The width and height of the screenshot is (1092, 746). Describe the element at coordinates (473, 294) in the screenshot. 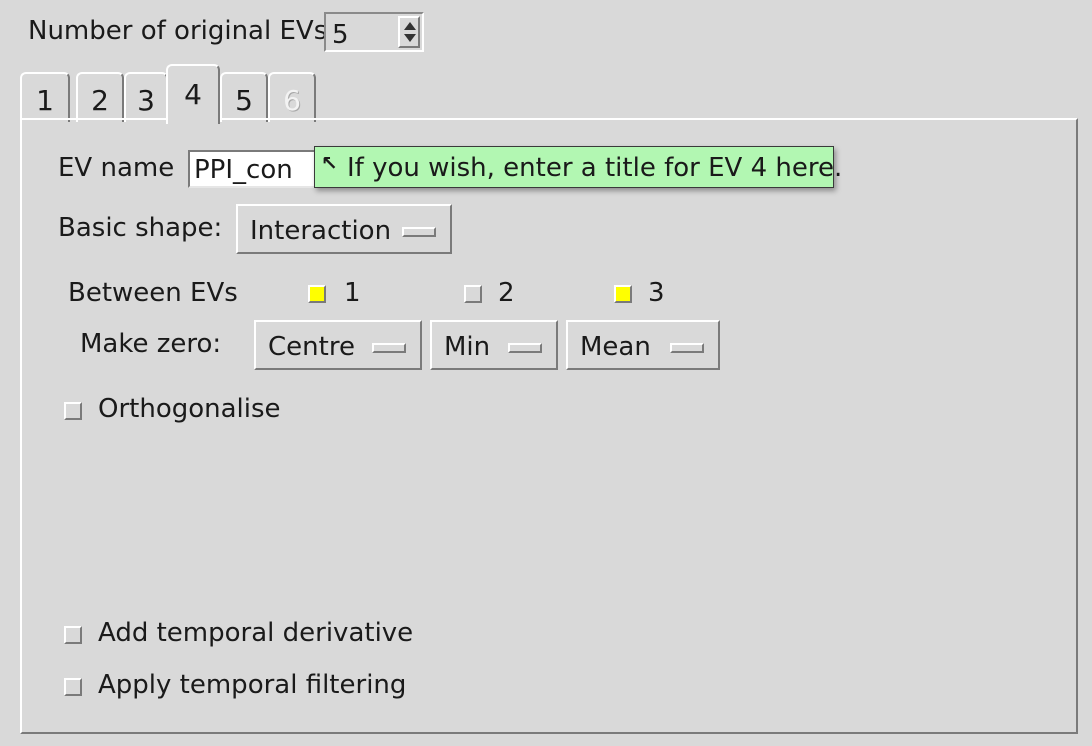

I see `between-ev-2-checkbox` at that location.